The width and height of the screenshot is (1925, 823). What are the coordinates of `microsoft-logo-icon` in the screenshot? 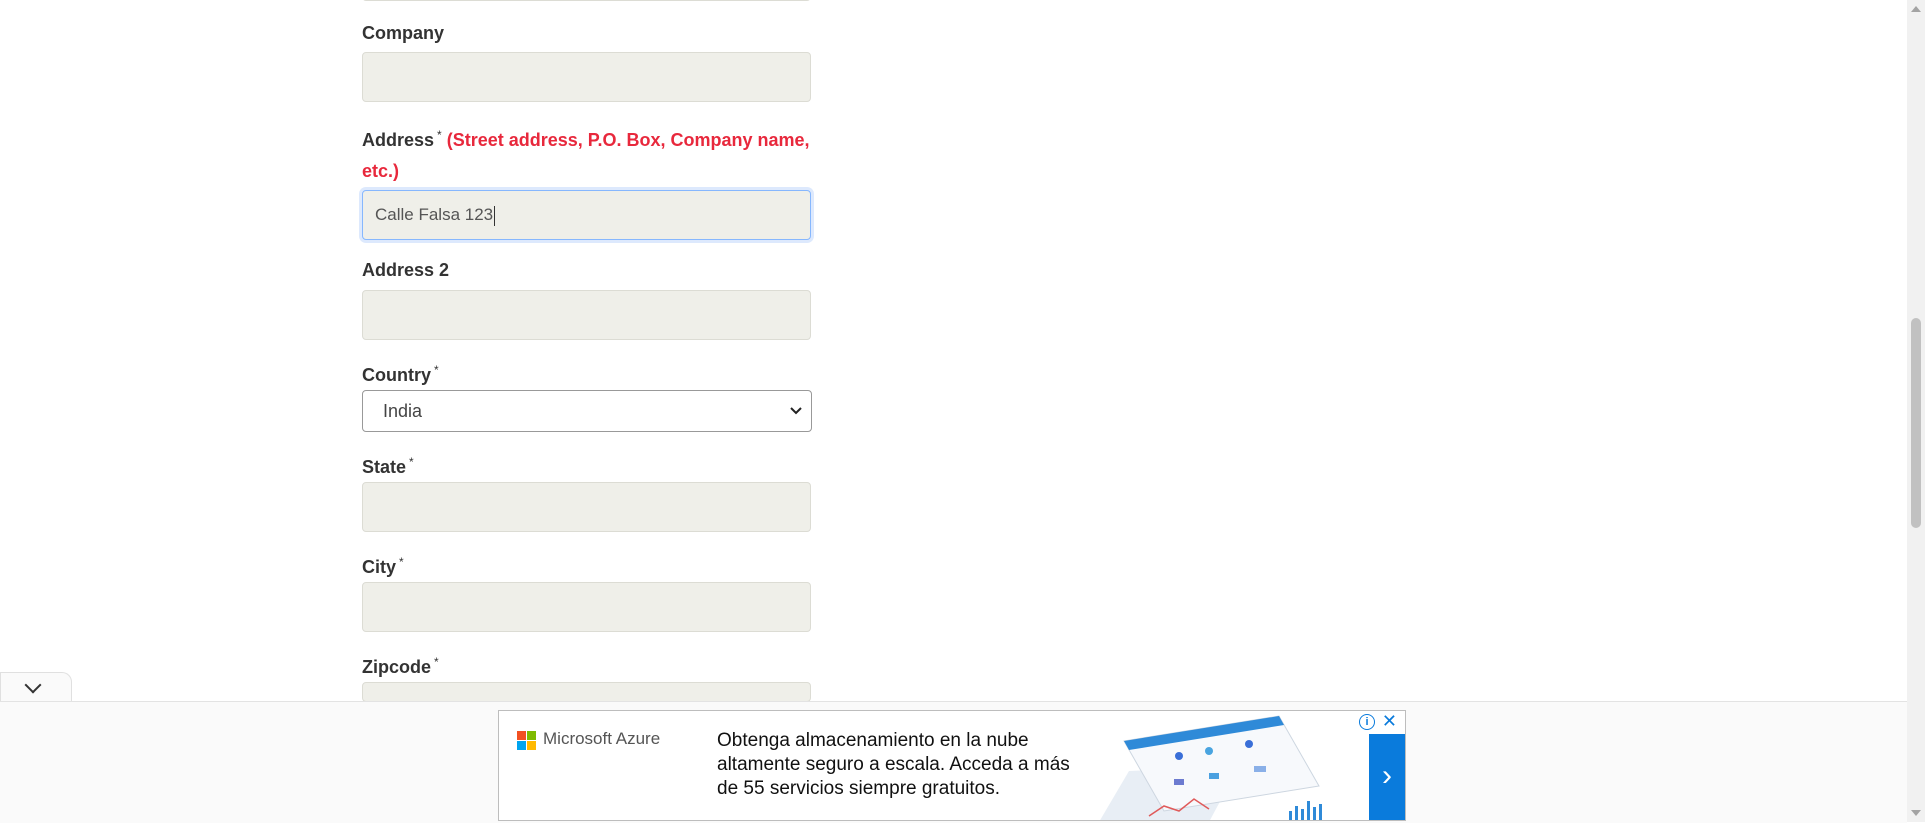 It's located at (527, 741).